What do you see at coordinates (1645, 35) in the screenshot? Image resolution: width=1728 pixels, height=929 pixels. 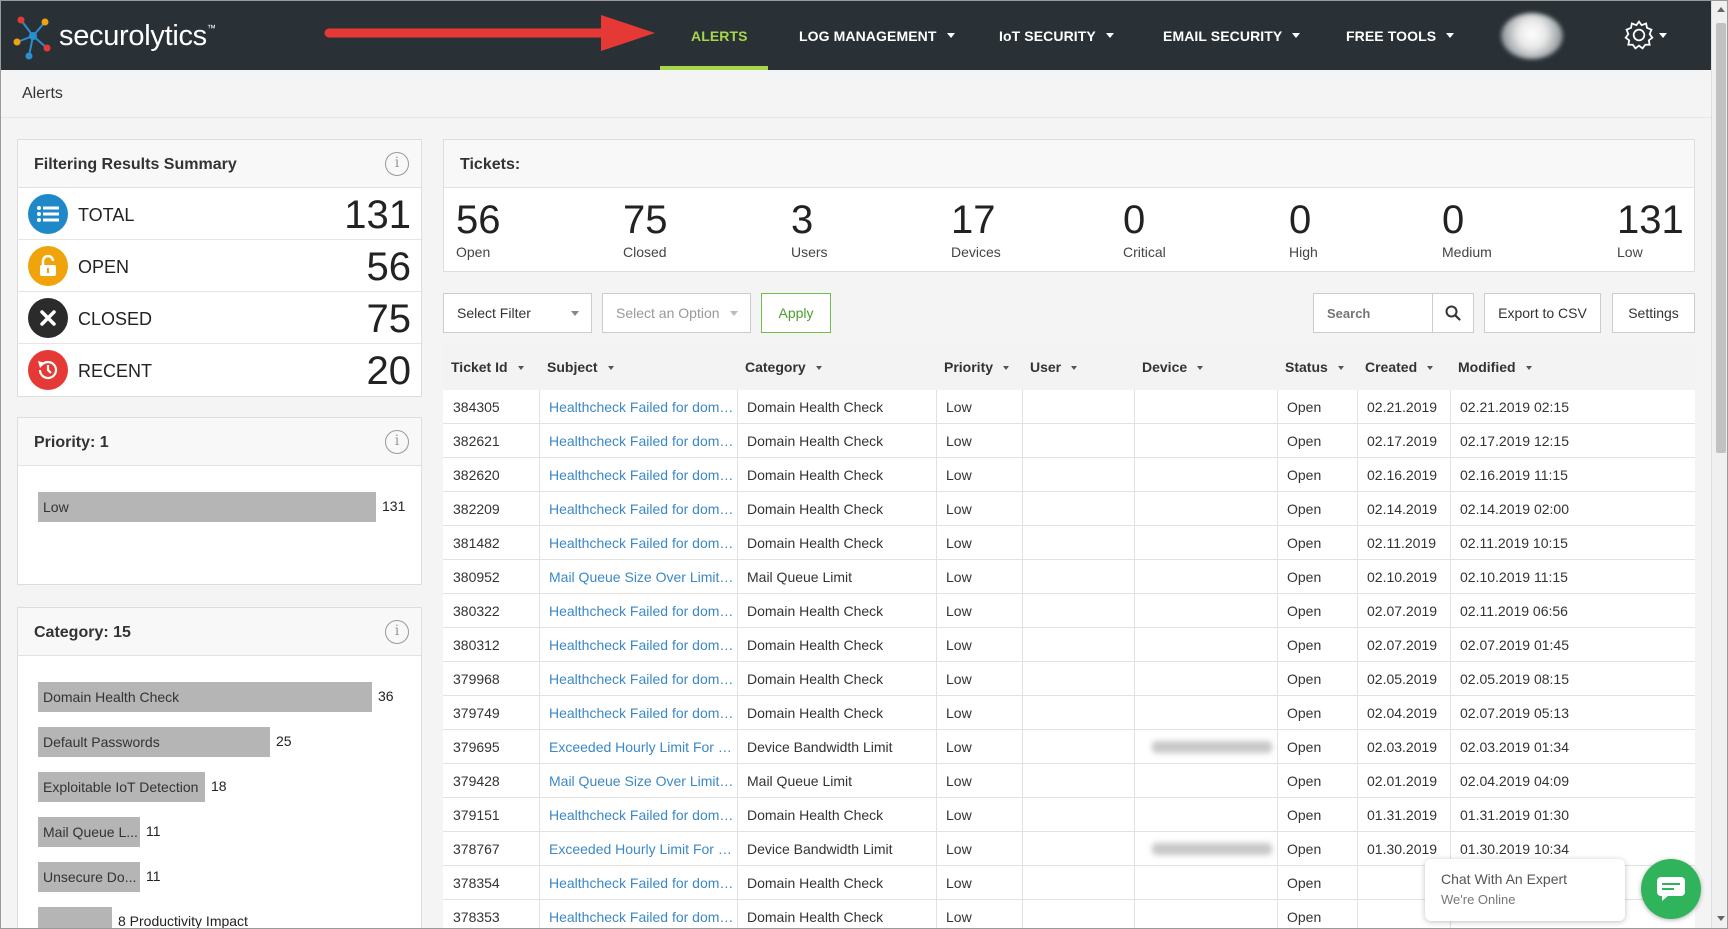 I see `settings-menu` at bounding box center [1645, 35].